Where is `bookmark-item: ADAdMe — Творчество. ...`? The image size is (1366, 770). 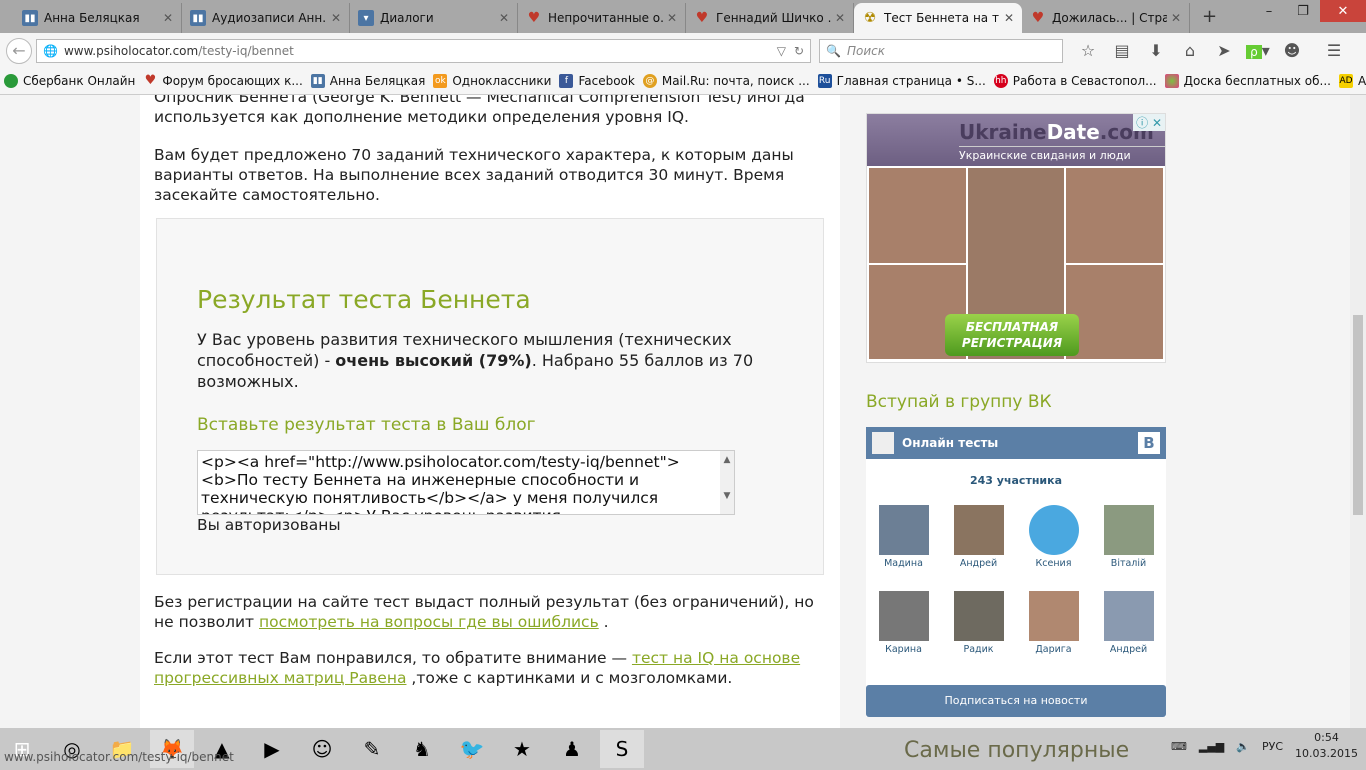
bookmark-item: ADAdMe — Творчество. ... is located at coordinates (1352, 81).